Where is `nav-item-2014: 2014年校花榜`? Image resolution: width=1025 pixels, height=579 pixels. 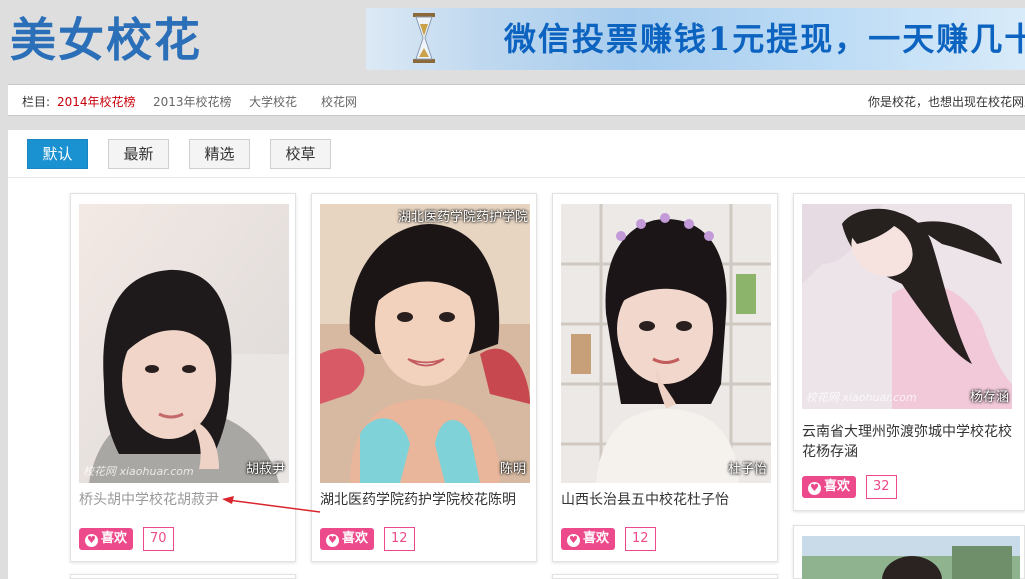
nav-item-2014: 2014年校花榜 is located at coordinates (96, 101).